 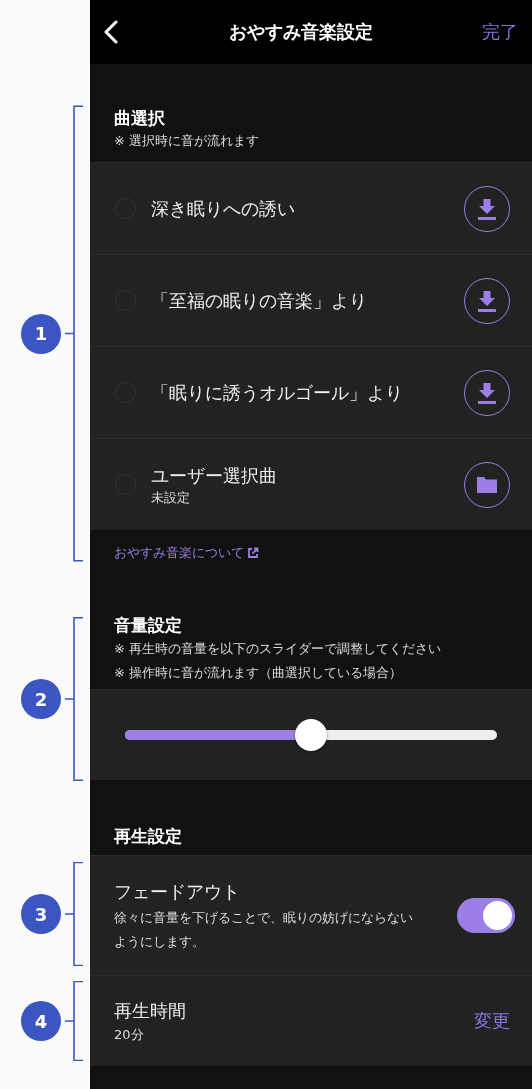 What do you see at coordinates (311, 484) in the screenshot?
I see `song-row: ユーザー選択曲 未設定` at bounding box center [311, 484].